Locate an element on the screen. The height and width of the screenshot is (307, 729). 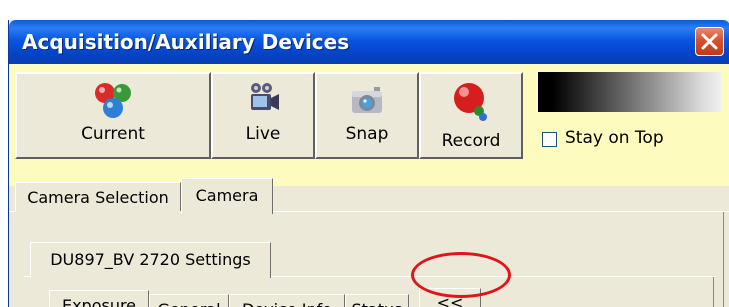
settings-panel-right-edge is located at coordinates (713, 292).